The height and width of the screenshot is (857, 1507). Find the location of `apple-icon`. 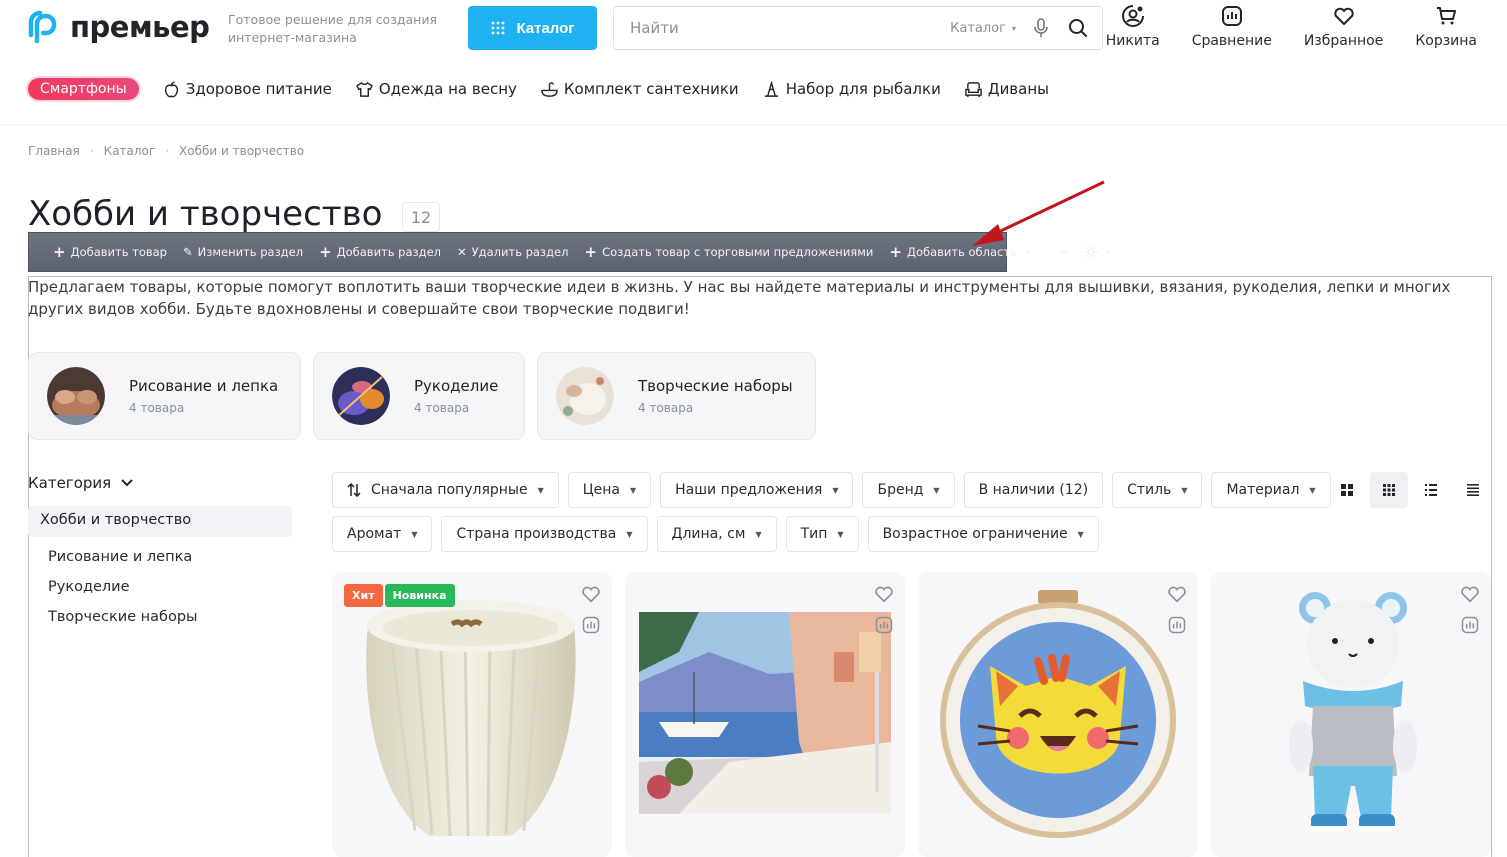

apple-icon is located at coordinates (171, 88).